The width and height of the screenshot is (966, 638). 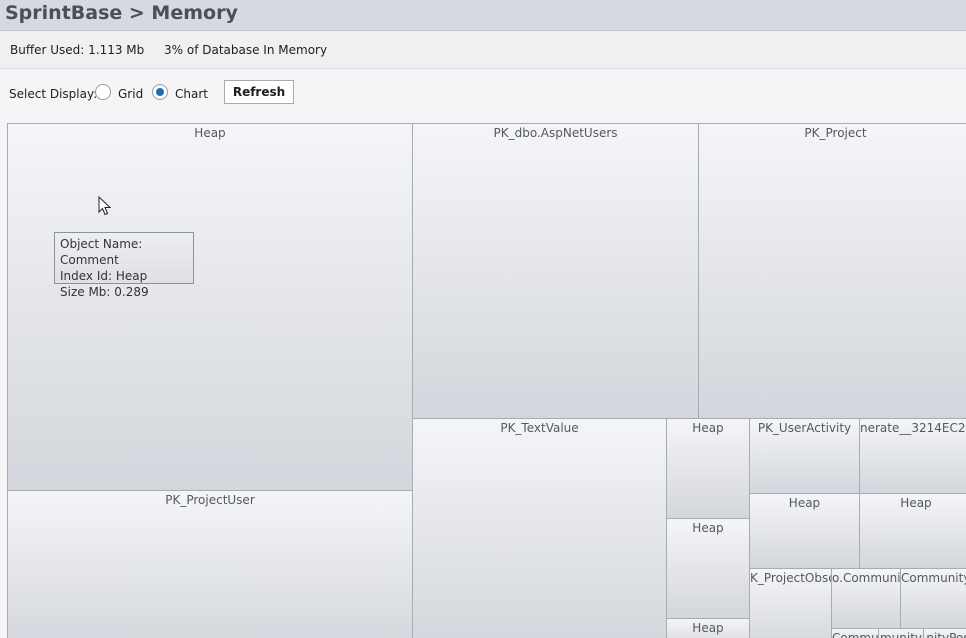 I want to click on treemap-tile-community: o.Community, so click(x=866, y=598).